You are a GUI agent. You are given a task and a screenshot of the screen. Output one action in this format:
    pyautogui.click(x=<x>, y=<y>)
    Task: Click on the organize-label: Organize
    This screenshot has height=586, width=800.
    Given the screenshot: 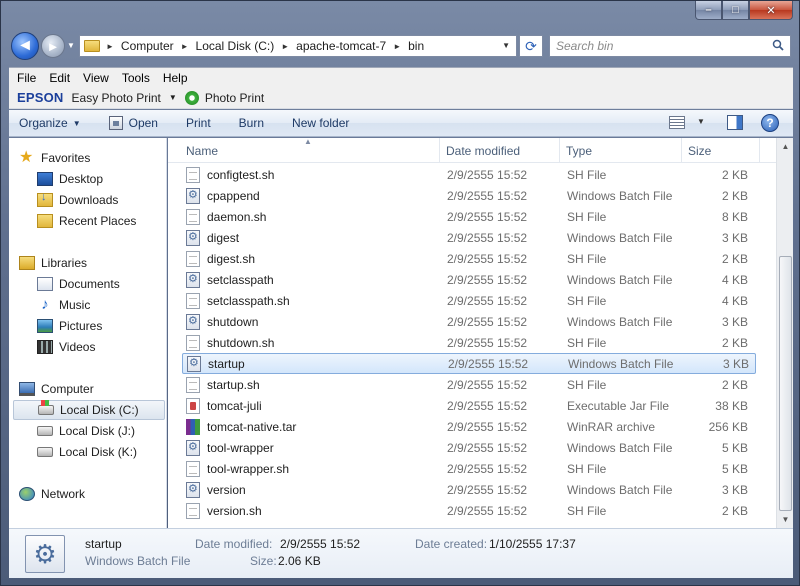 What is the action you would take?
    pyautogui.click(x=43, y=123)
    